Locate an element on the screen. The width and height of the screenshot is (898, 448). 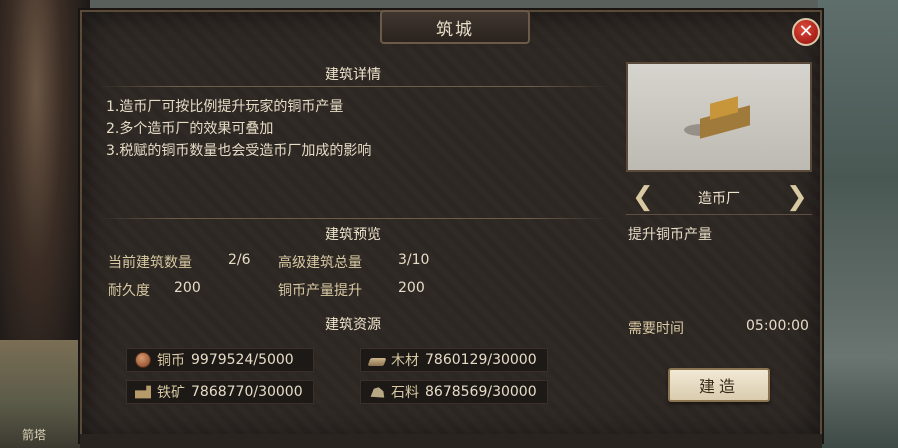
iron-ore-icon is located at coordinates (143, 392).